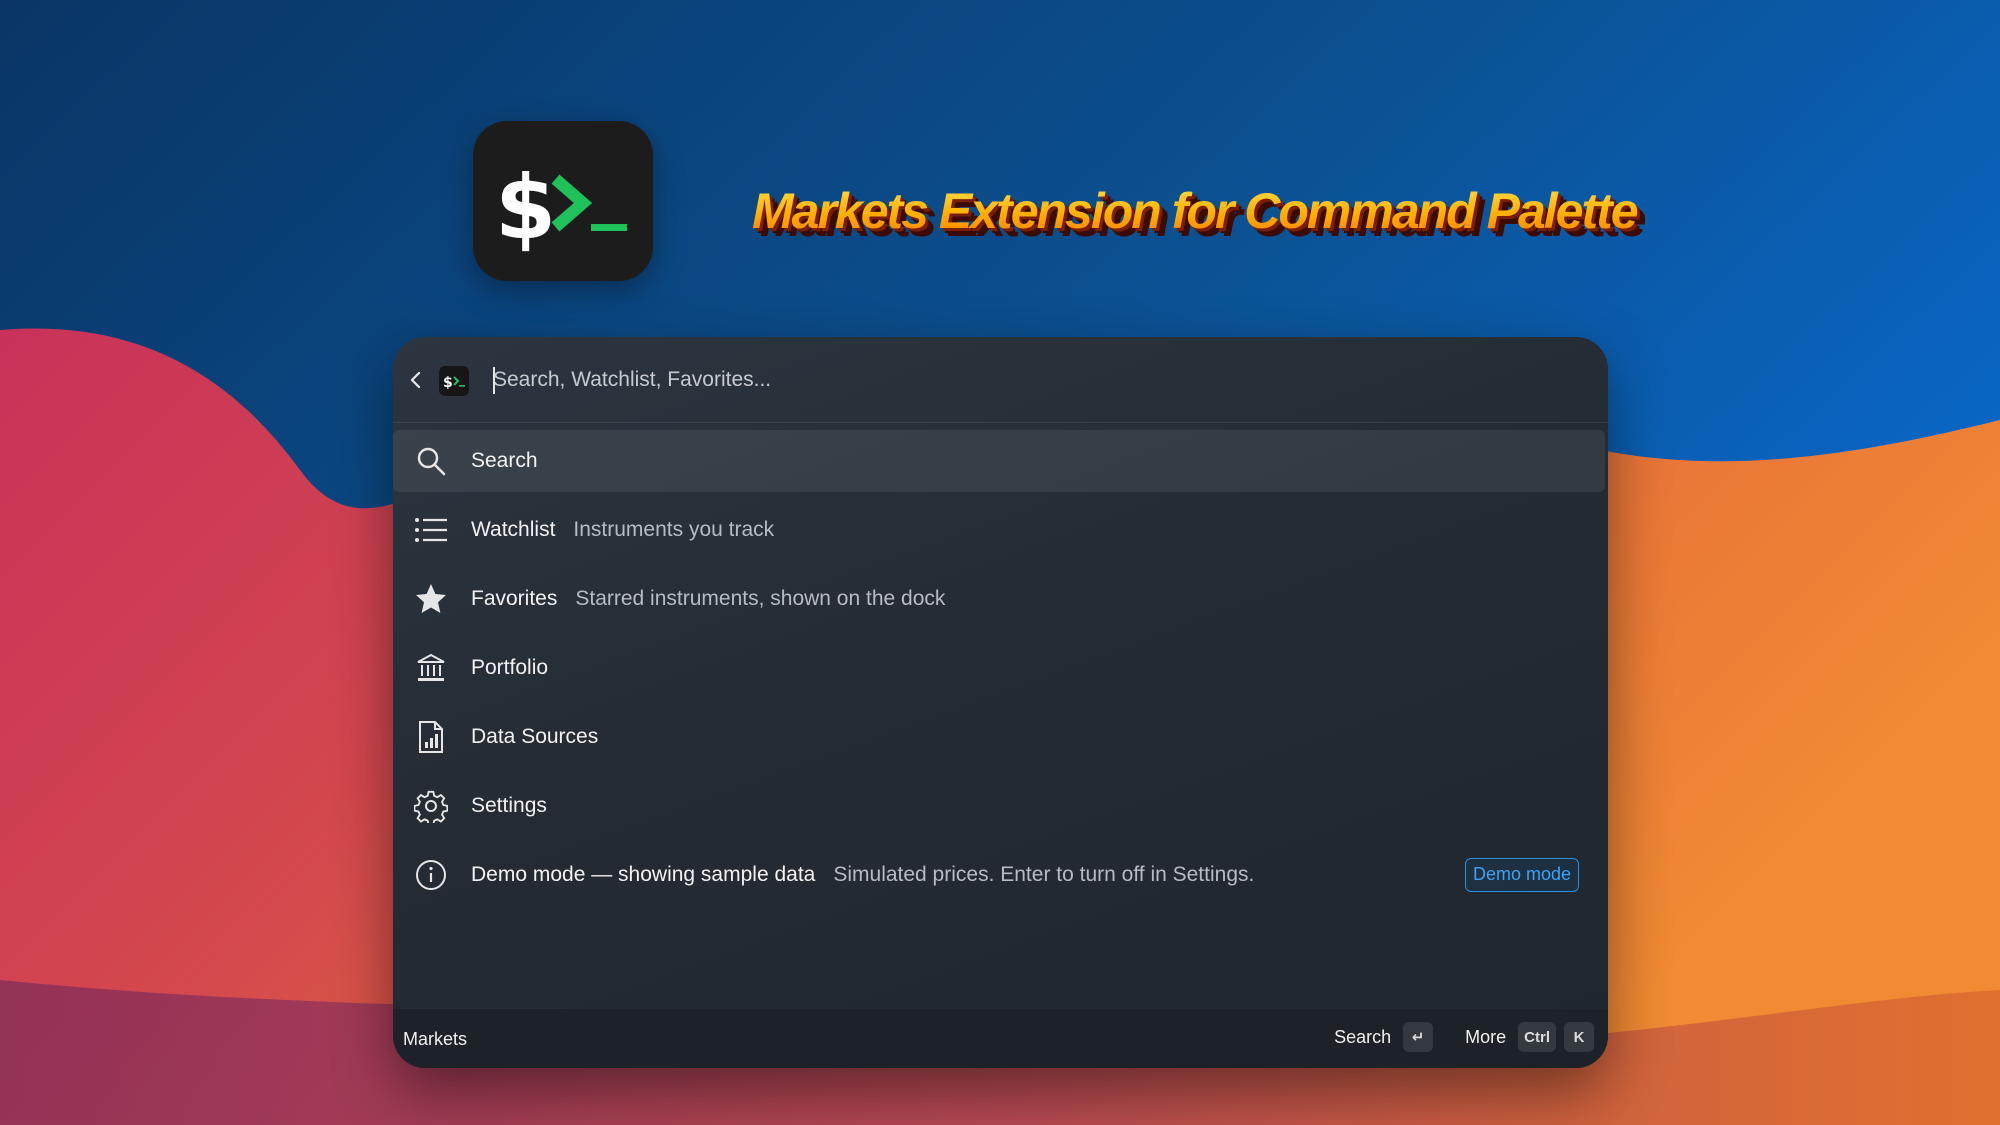 The width and height of the screenshot is (2000, 1125). Describe the element at coordinates (999, 806) in the screenshot. I see `list-item-settings: Settings` at that location.